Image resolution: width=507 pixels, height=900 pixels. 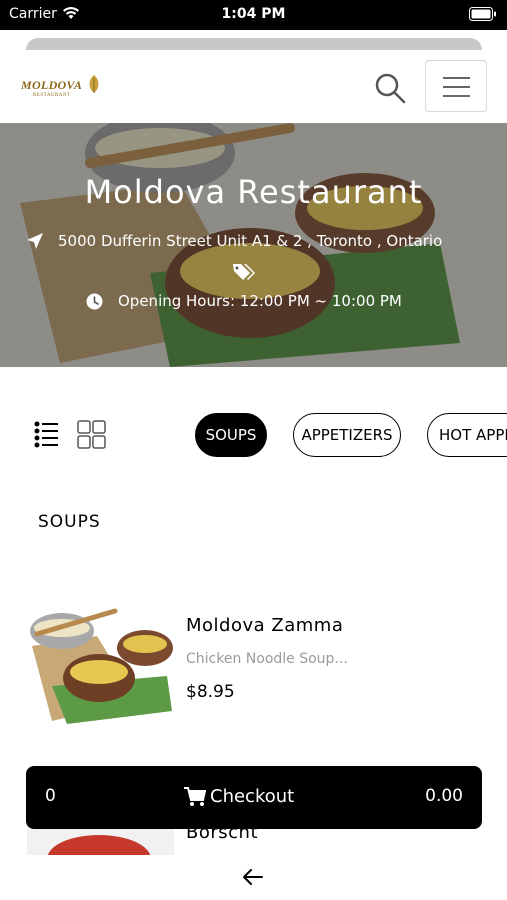 I want to click on checkout-button: 0 Checkout 0.00, so click(x=254, y=797).